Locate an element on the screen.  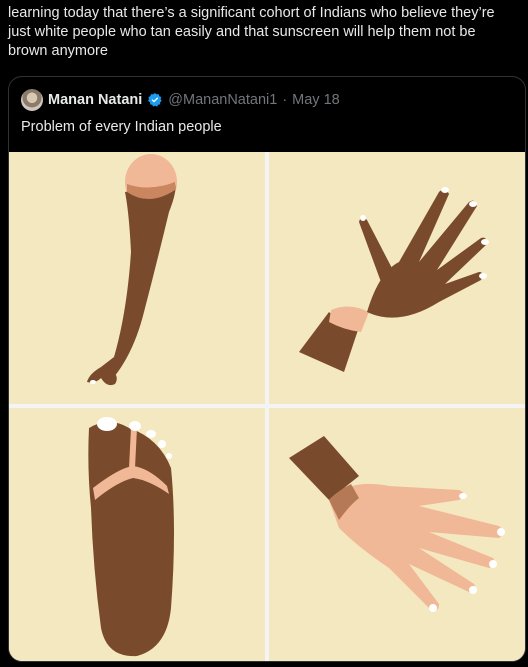
quote-text: Problem of every Indian people is located at coordinates (121, 127).